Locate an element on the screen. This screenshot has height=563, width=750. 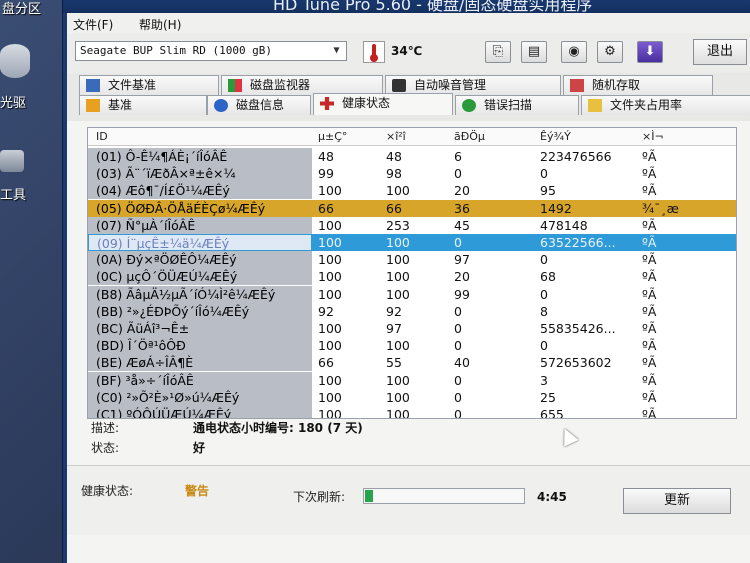
table-row: (B8) ÃâµÄ½µÃ´íÓ¼Ì²ê¼ÆÊý 100 100 99 0 ºÃ is located at coordinates (412, 294).